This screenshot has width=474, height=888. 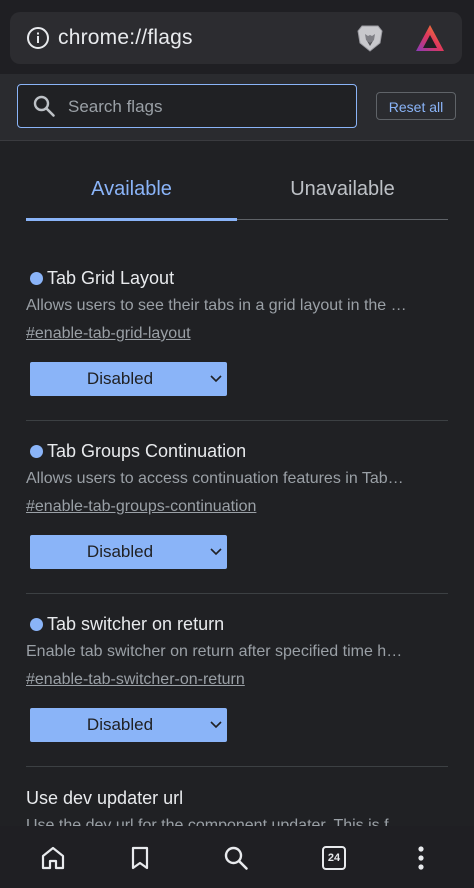 I want to click on experiment-title: Use dev updater url, so click(x=105, y=798).